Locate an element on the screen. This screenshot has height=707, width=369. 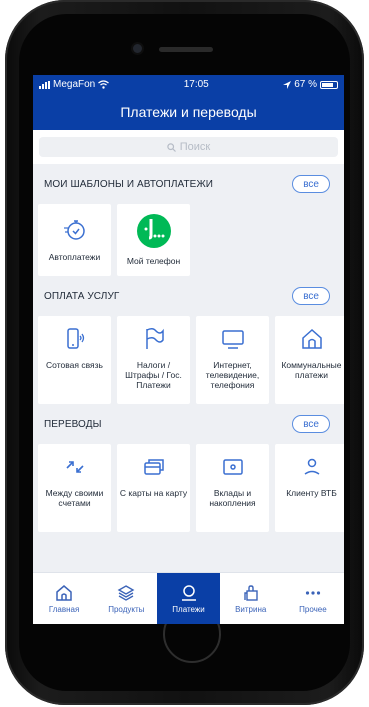
layers-icon is located at coordinates (126, 592).